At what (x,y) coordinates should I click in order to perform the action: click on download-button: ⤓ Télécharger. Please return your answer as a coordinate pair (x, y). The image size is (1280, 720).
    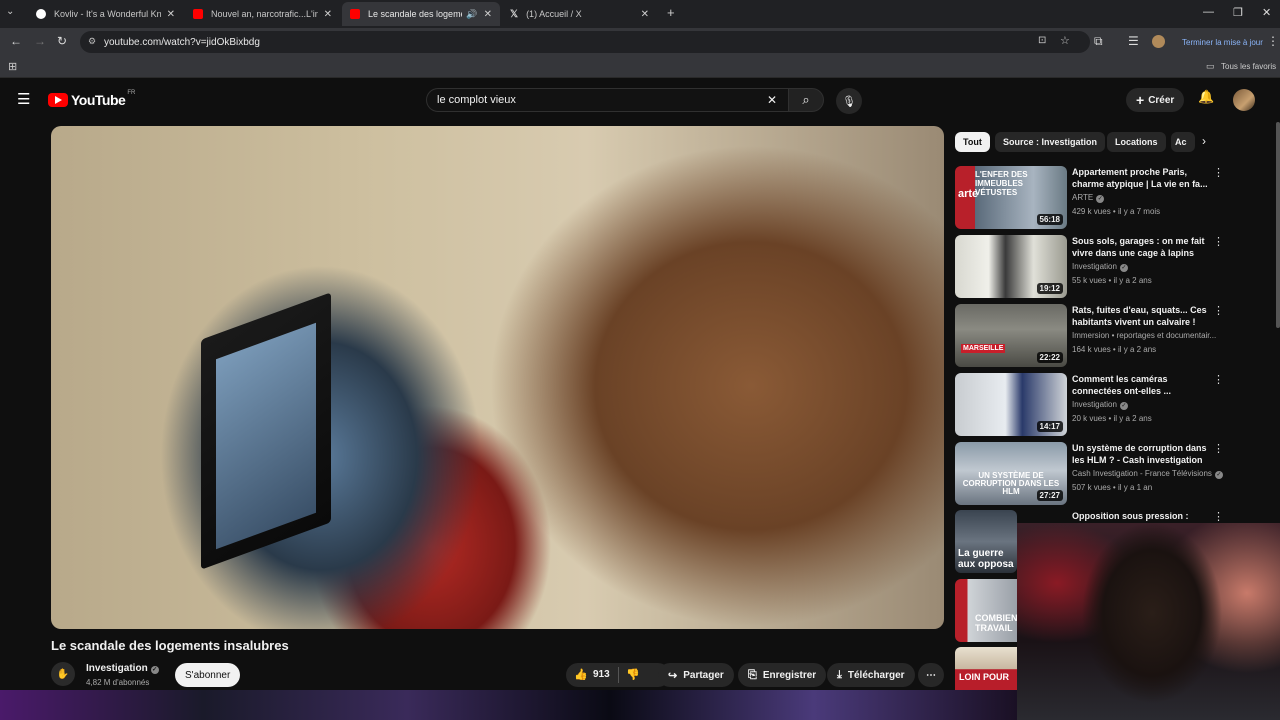
    Looking at the image, I should click on (871, 675).